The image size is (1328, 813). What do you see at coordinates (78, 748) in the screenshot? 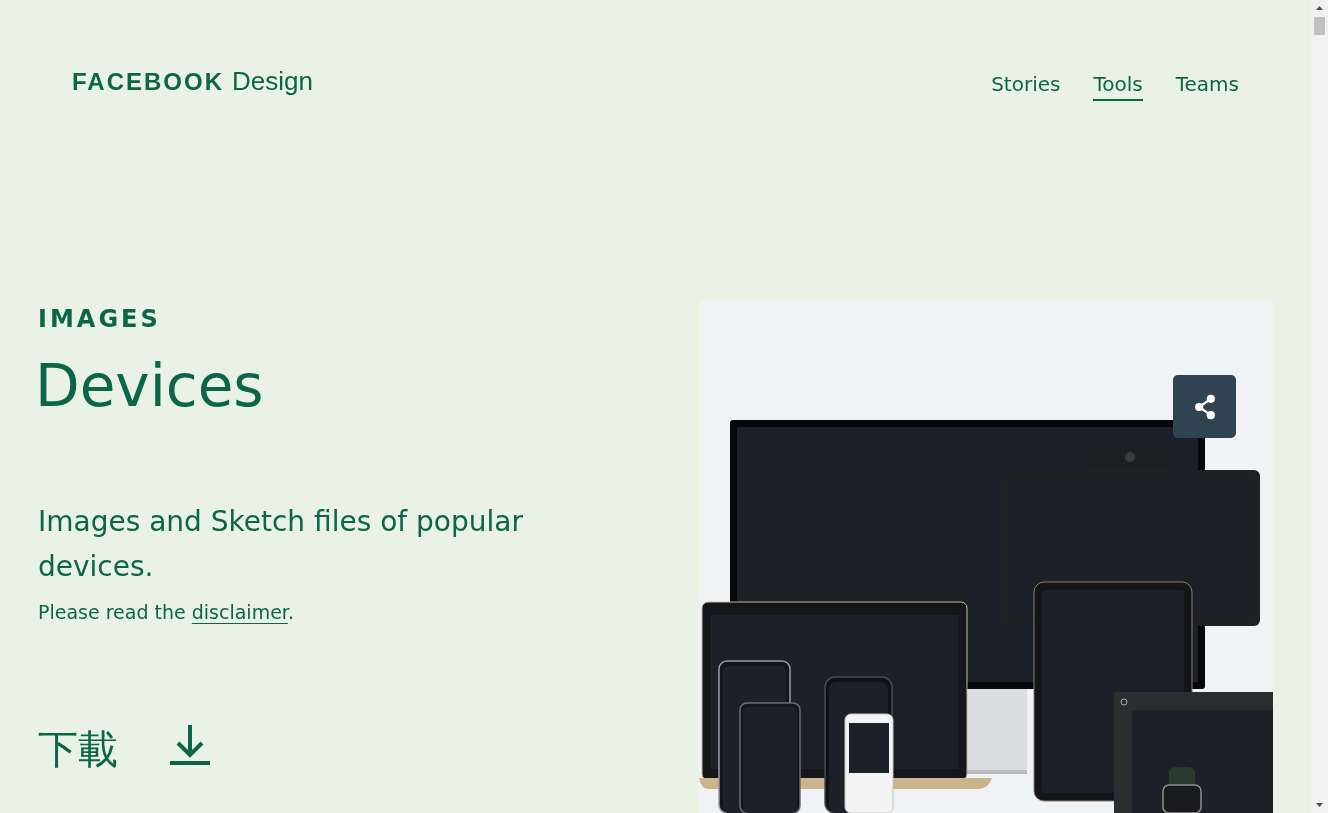
I see `download-label: 下載` at bounding box center [78, 748].